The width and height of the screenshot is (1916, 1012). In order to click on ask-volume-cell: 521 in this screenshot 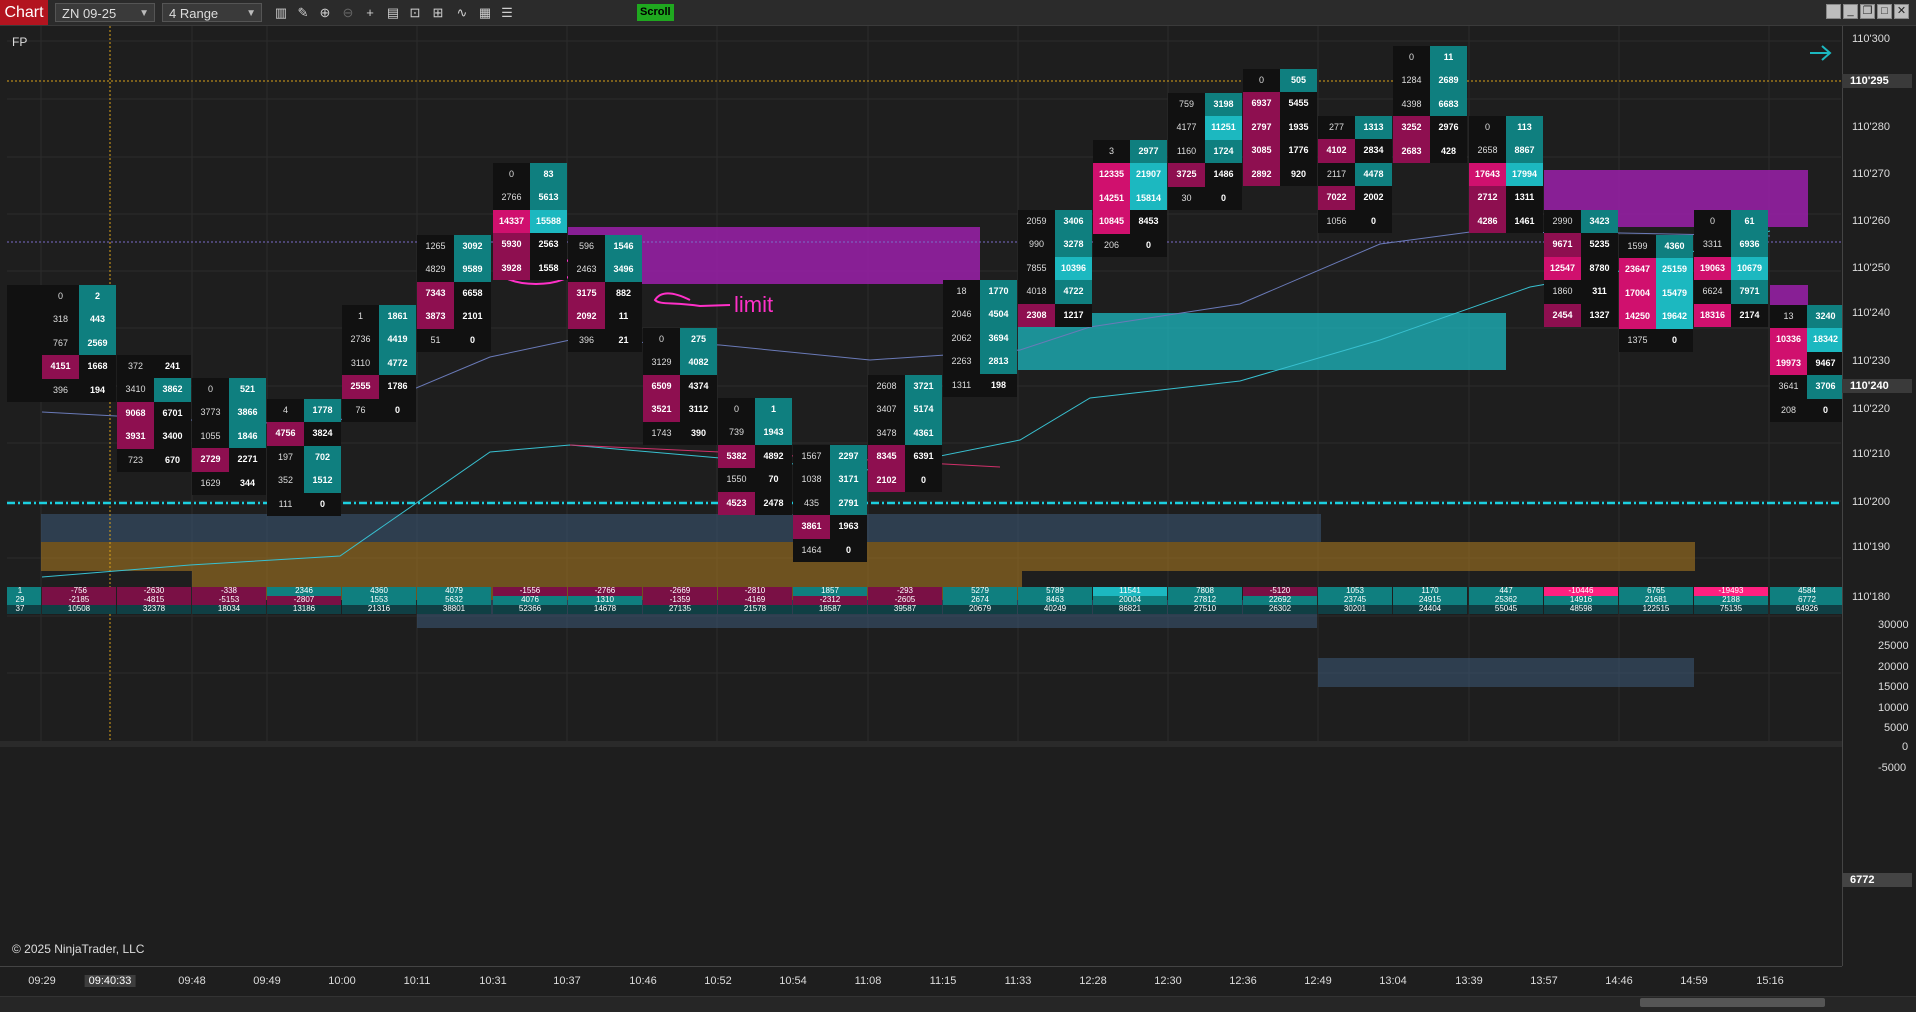, I will do `click(247, 390)`.